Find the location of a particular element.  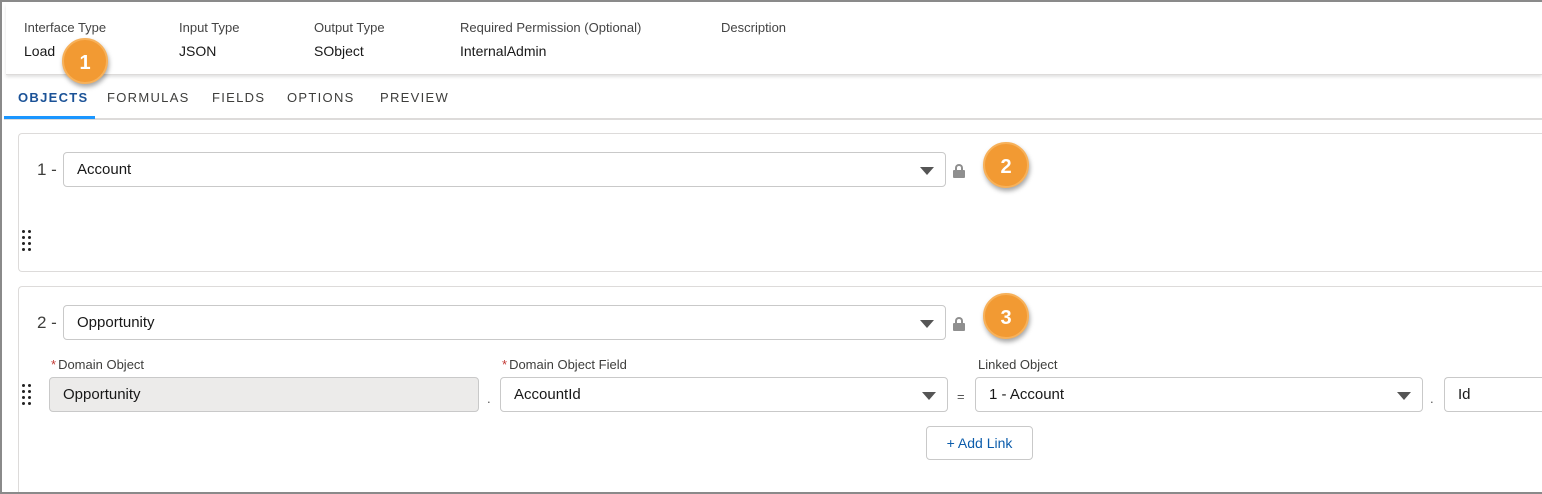

object-select-2: Opportunity is located at coordinates (504, 322).